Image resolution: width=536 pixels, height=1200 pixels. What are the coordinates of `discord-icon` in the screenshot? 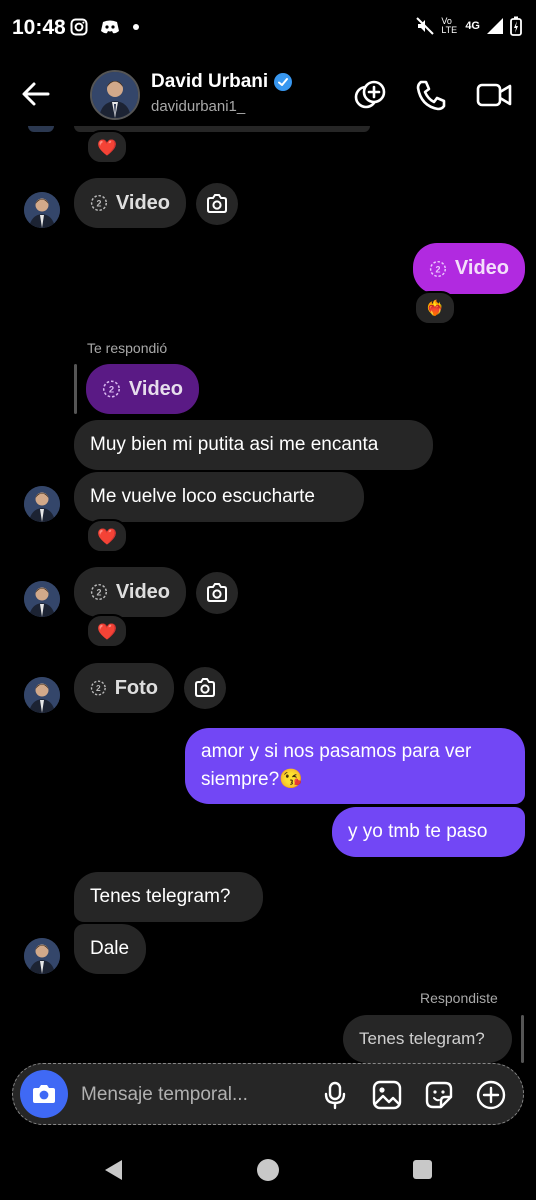 It's located at (110, 27).